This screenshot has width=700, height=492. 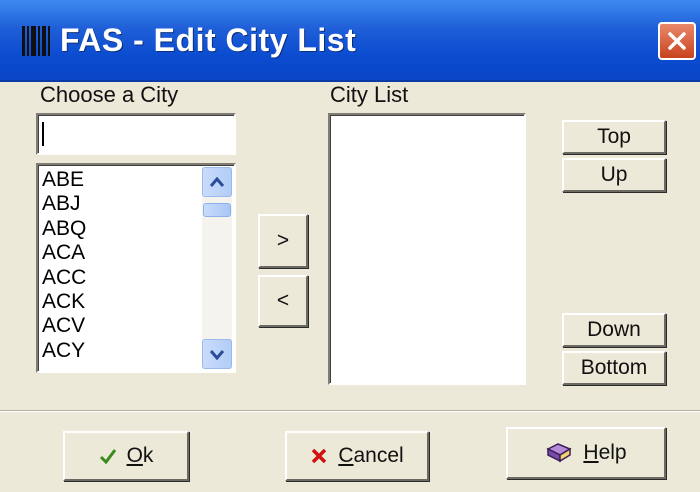 I want to click on cancel-button: Cancel, so click(x=357, y=456).